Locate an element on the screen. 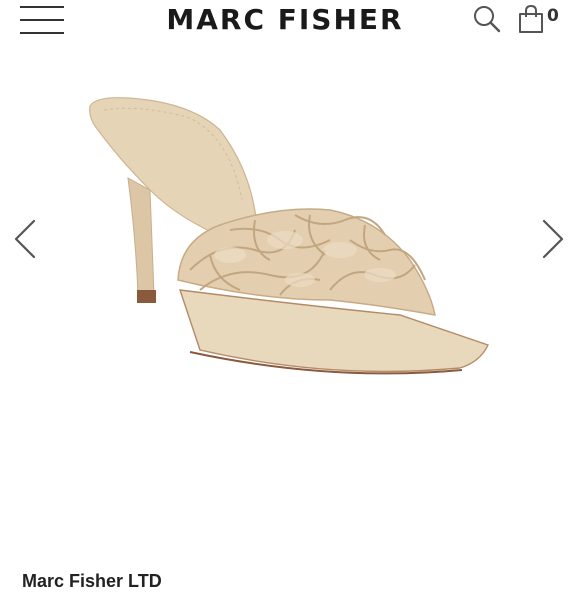 This screenshot has width=580, height=592. shopping-bag-icon is located at coordinates (531, 19).